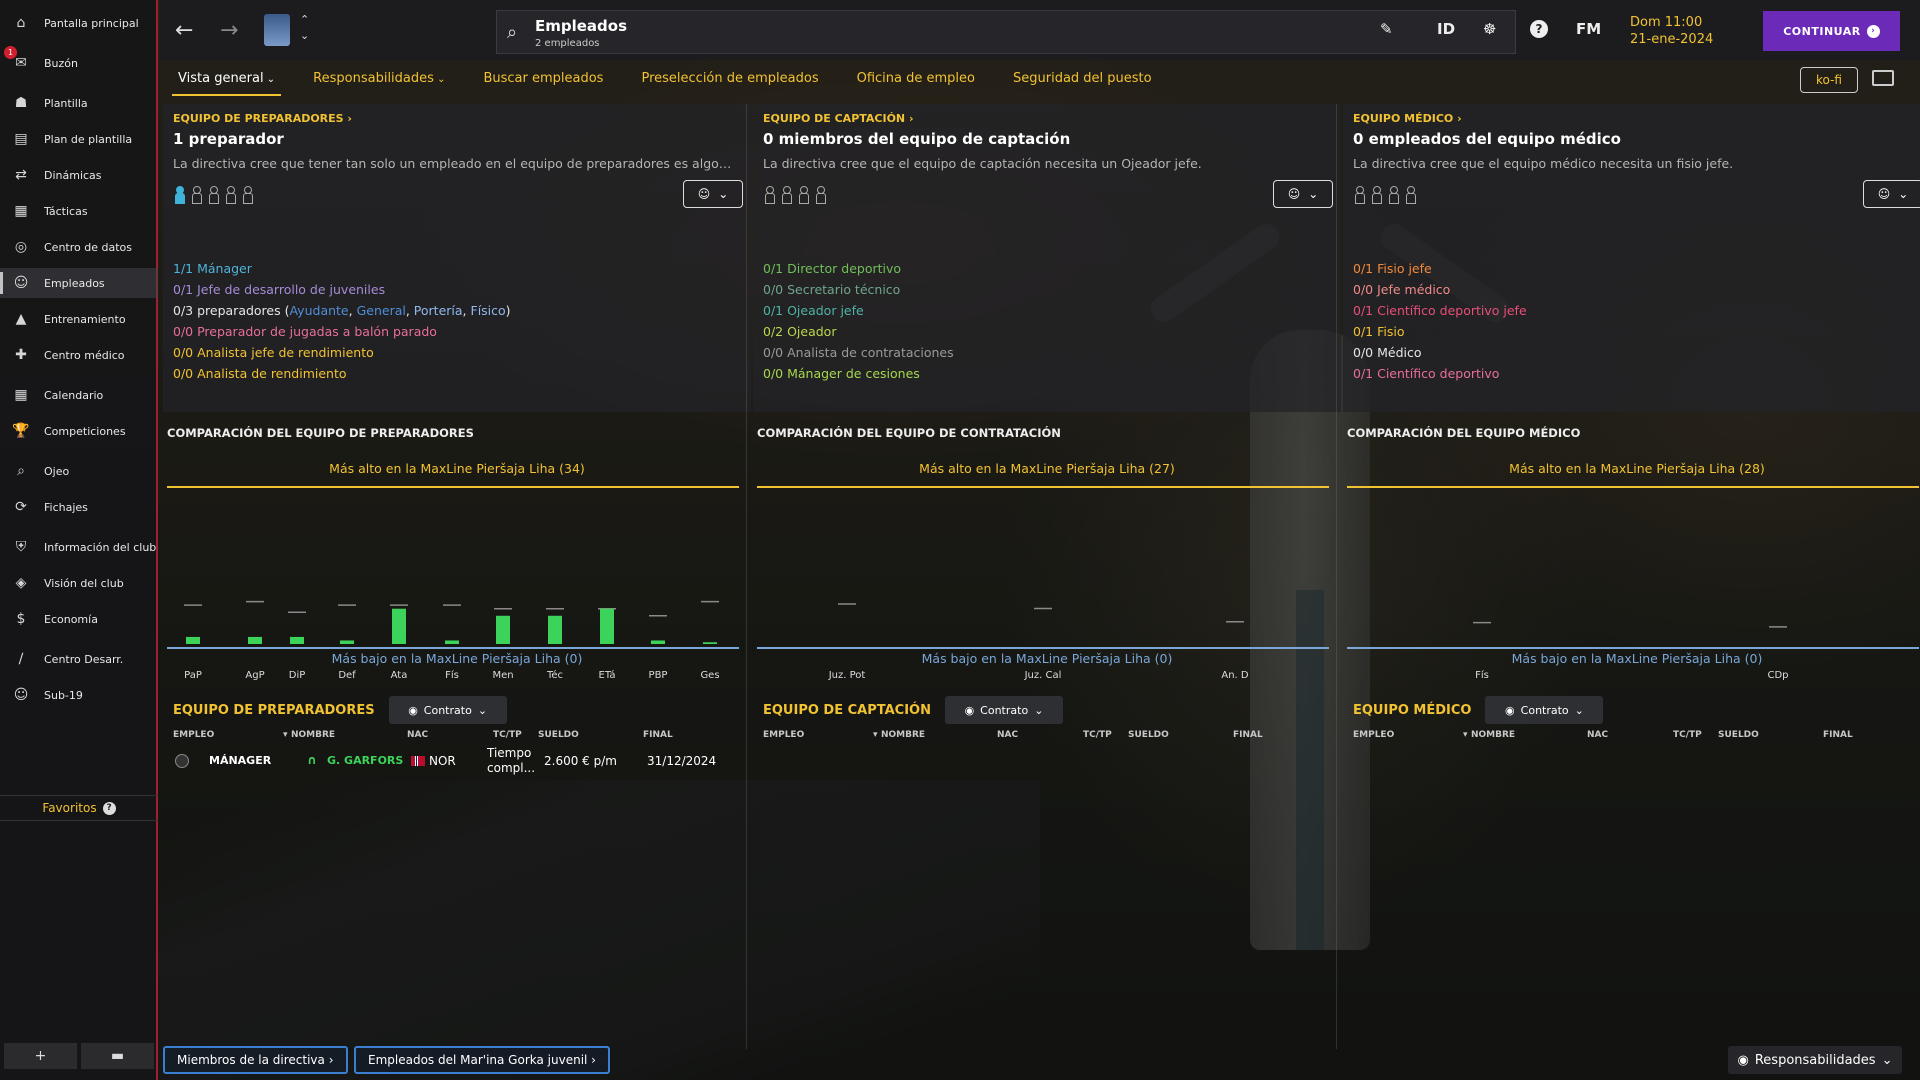 The height and width of the screenshot is (1080, 1920). Describe the element at coordinates (838, 118) in the screenshot. I see `section-link: EQUIPO DE CAPTACIÓN ›` at that location.